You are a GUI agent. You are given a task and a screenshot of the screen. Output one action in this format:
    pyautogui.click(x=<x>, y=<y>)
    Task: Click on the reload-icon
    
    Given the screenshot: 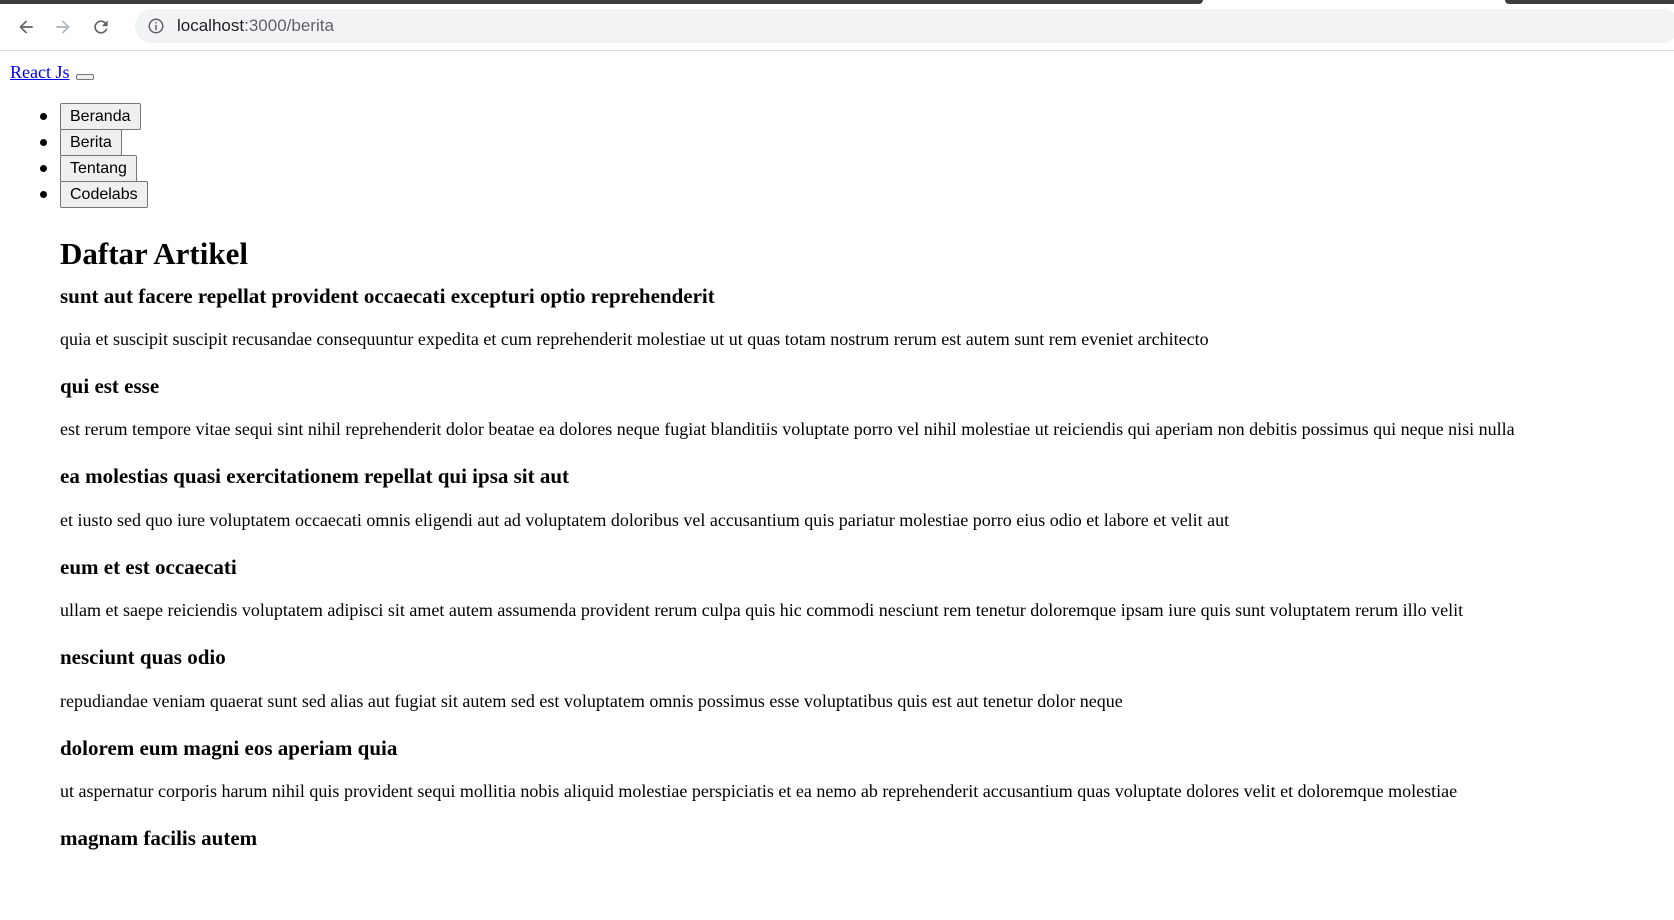 What is the action you would take?
    pyautogui.click(x=101, y=27)
    